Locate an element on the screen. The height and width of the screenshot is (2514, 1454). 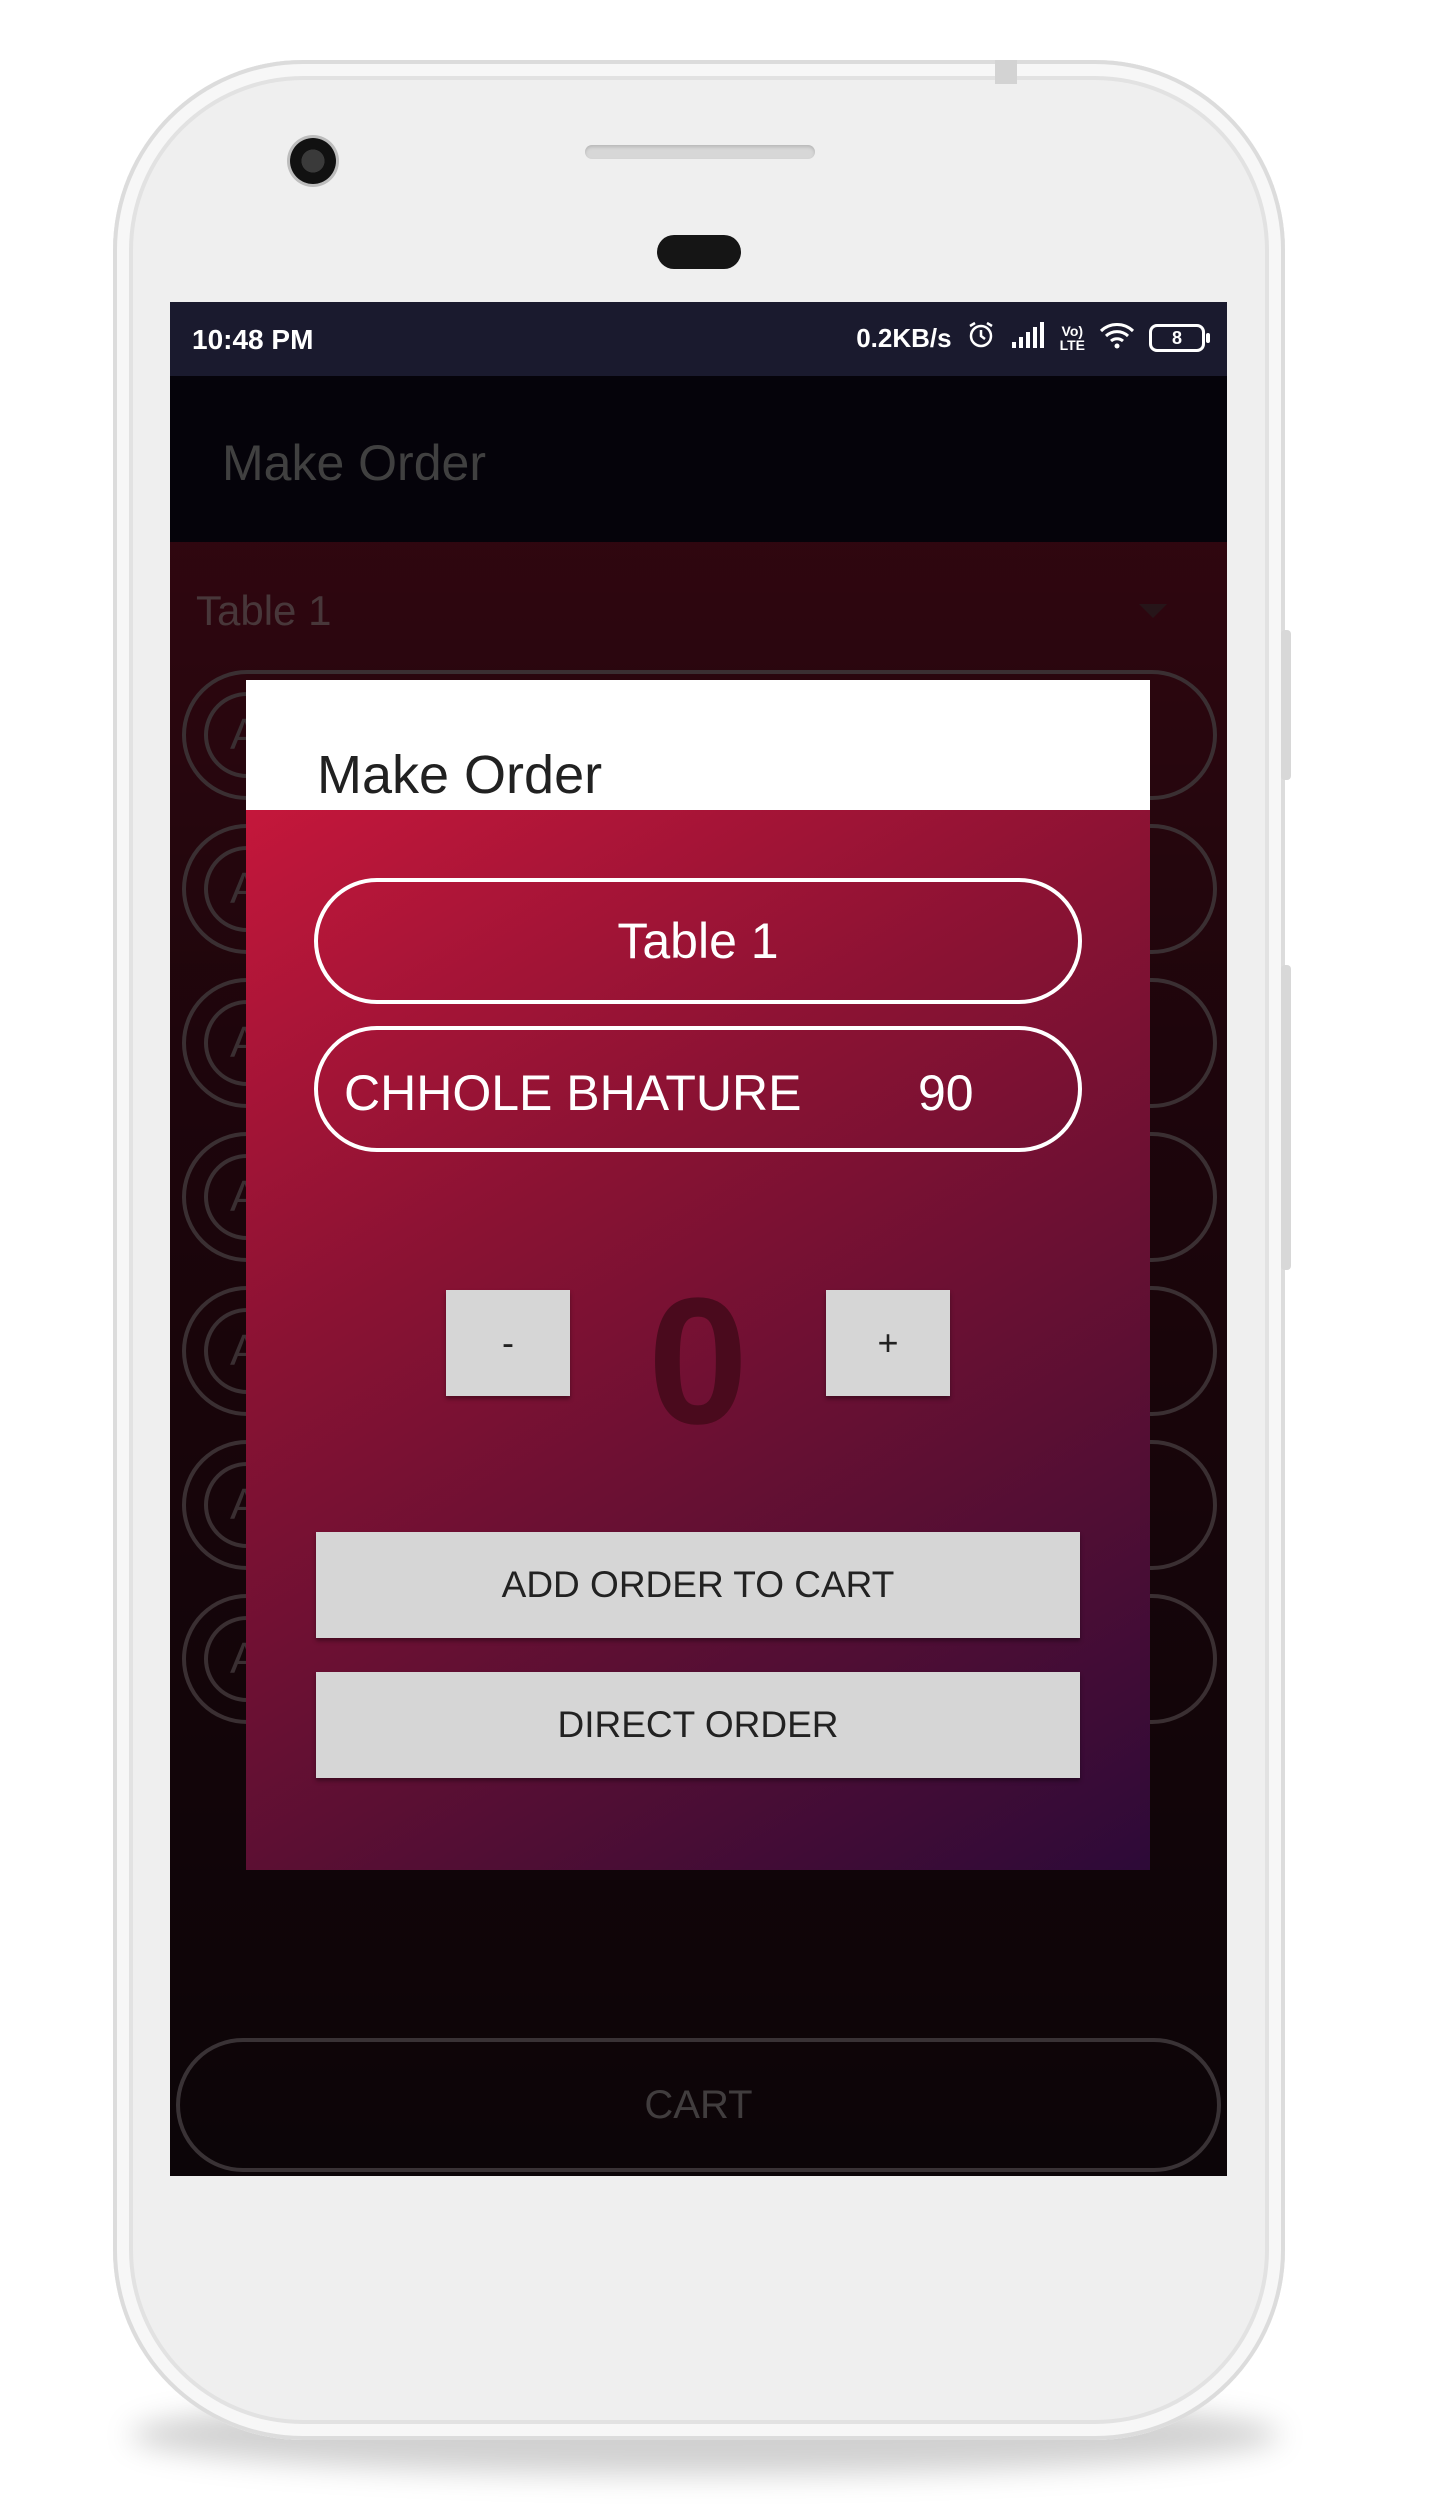
battery-icon: 8 is located at coordinates (1179, 338).